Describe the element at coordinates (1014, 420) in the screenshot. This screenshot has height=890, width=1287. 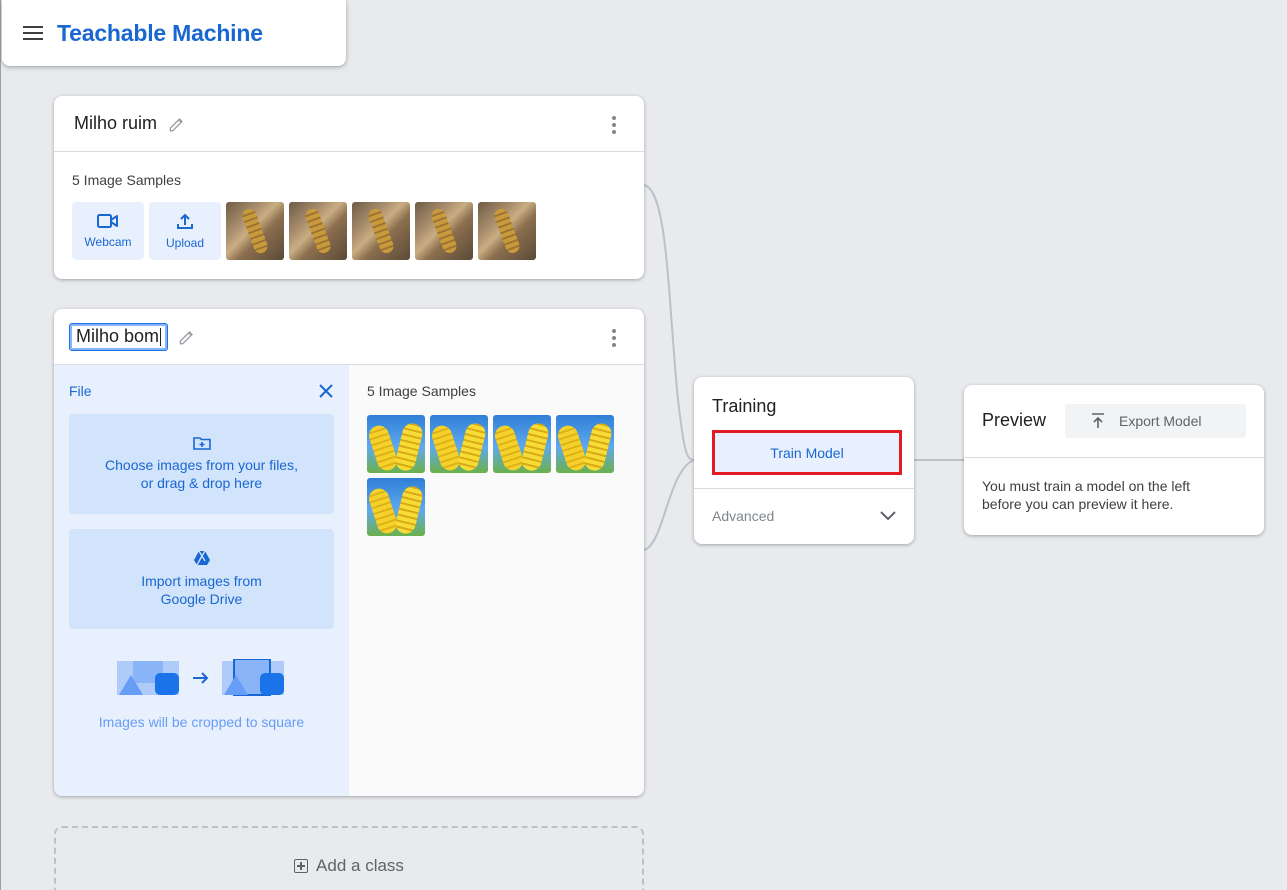
I see `preview-title: Preview` at that location.